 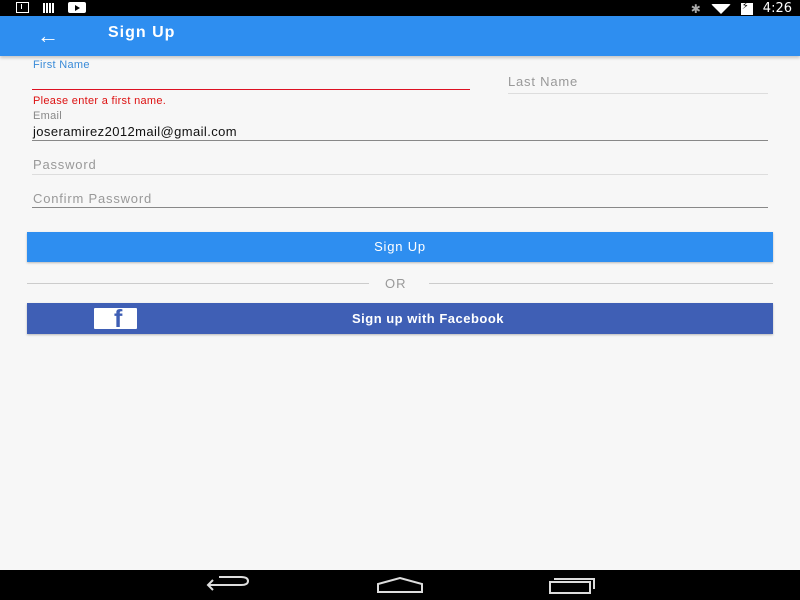 What do you see at coordinates (61, 65) in the screenshot?
I see `first-name-label: First Name` at bounding box center [61, 65].